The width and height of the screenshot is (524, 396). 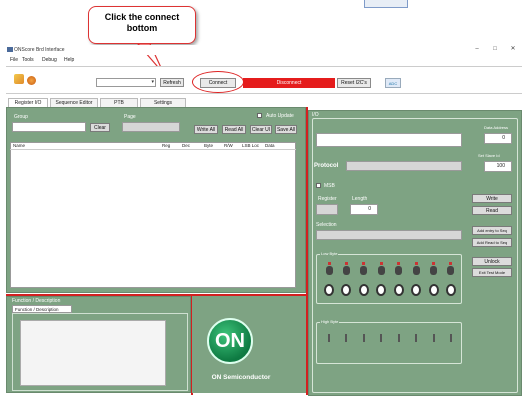 What do you see at coordinates (404, 166) in the screenshot?
I see `protocol-select` at bounding box center [404, 166].